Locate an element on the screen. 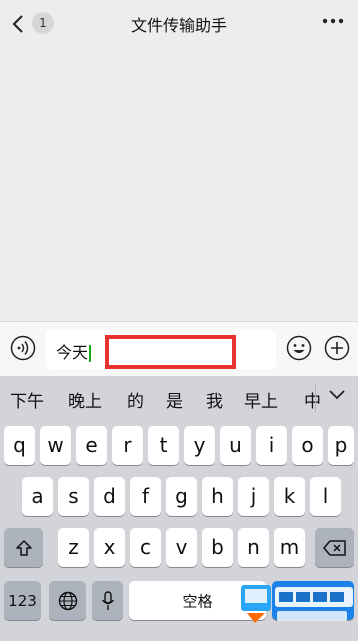 The height and width of the screenshot is (641, 358). voice-icon is located at coordinates (23, 348).